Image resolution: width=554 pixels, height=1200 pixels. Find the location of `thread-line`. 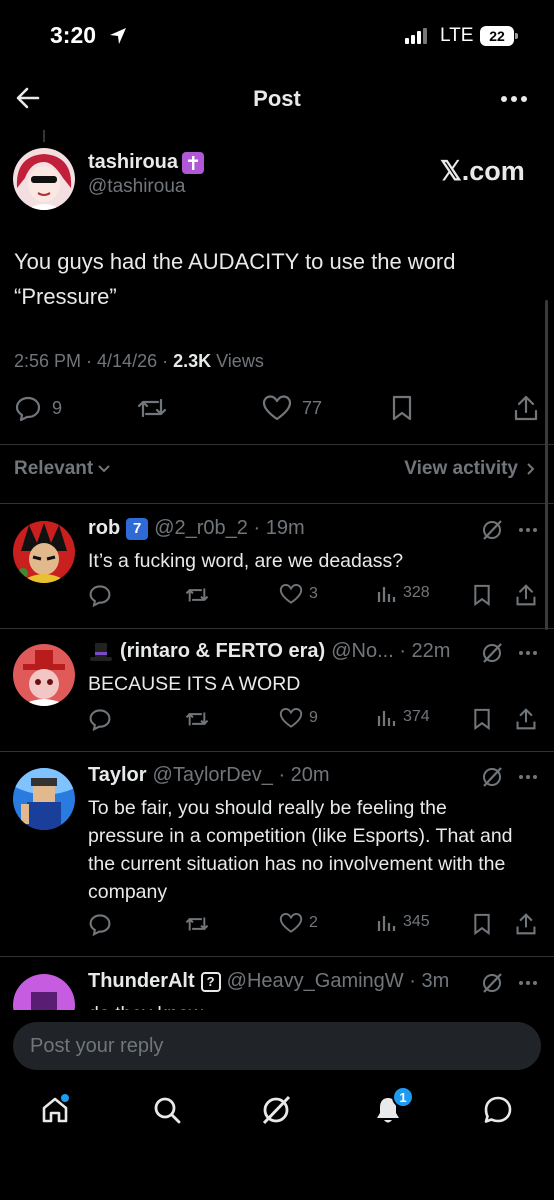

thread-line is located at coordinates (44, 136).